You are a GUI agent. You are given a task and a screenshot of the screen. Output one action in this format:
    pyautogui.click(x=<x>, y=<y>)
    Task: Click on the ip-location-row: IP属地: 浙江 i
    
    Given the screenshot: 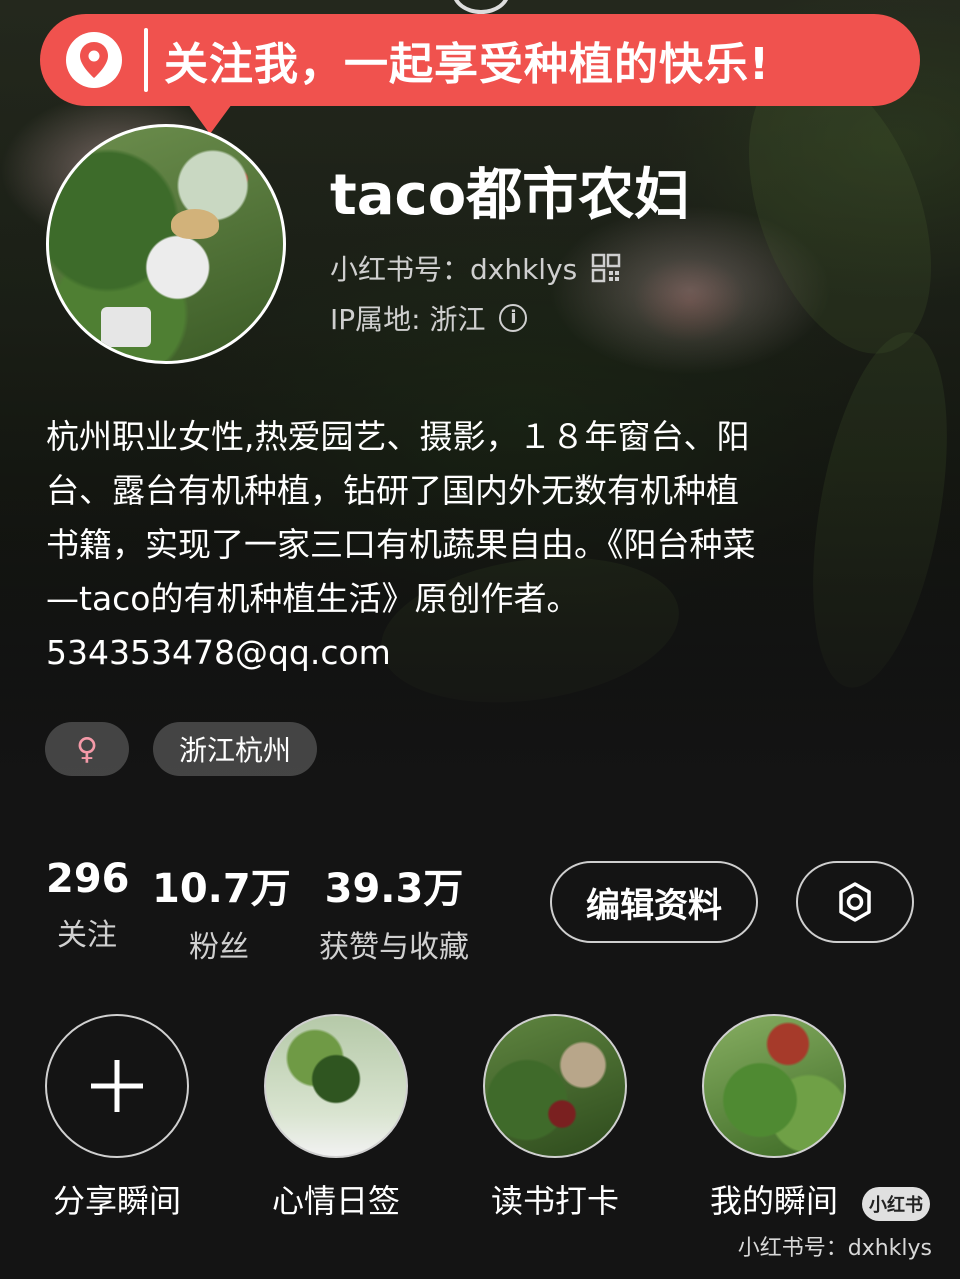 What is the action you would take?
    pyautogui.click(x=429, y=318)
    